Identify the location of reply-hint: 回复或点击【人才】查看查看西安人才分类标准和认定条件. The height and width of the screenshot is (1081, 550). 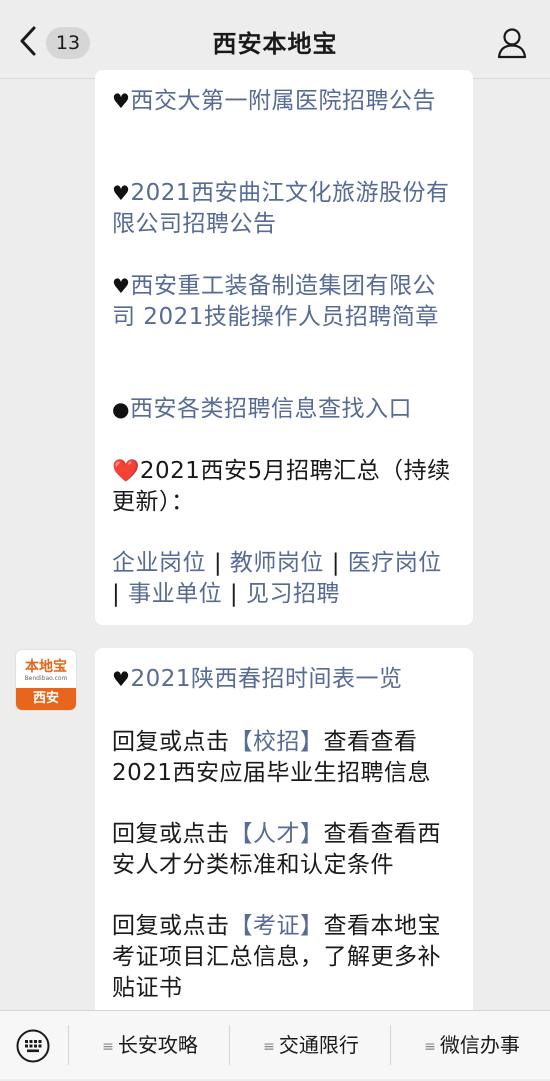
(276, 849).